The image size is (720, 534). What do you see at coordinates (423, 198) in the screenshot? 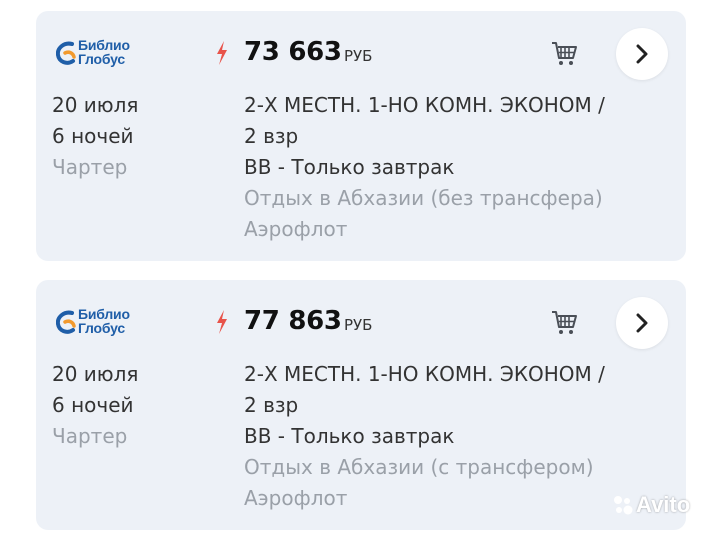
I see `tour-name: Отдых в Абхазии (без трансфера)` at bounding box center [423, 198].